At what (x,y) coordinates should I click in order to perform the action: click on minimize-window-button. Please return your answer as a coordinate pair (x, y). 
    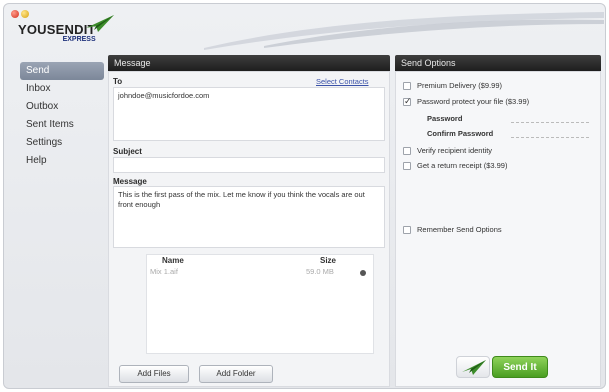
    Looking at the image, I should click on (25, 14).